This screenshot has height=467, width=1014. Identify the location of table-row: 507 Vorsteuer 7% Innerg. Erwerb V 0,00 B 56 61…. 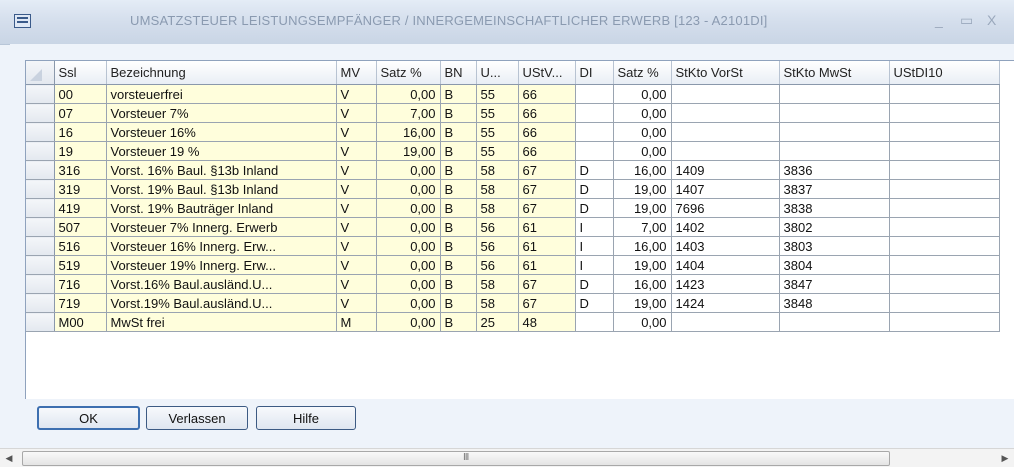
(513, 227).